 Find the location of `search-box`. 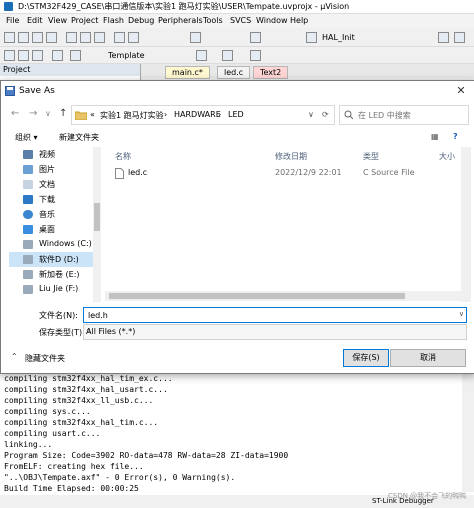

search-box is located at coordinates (404, 115).